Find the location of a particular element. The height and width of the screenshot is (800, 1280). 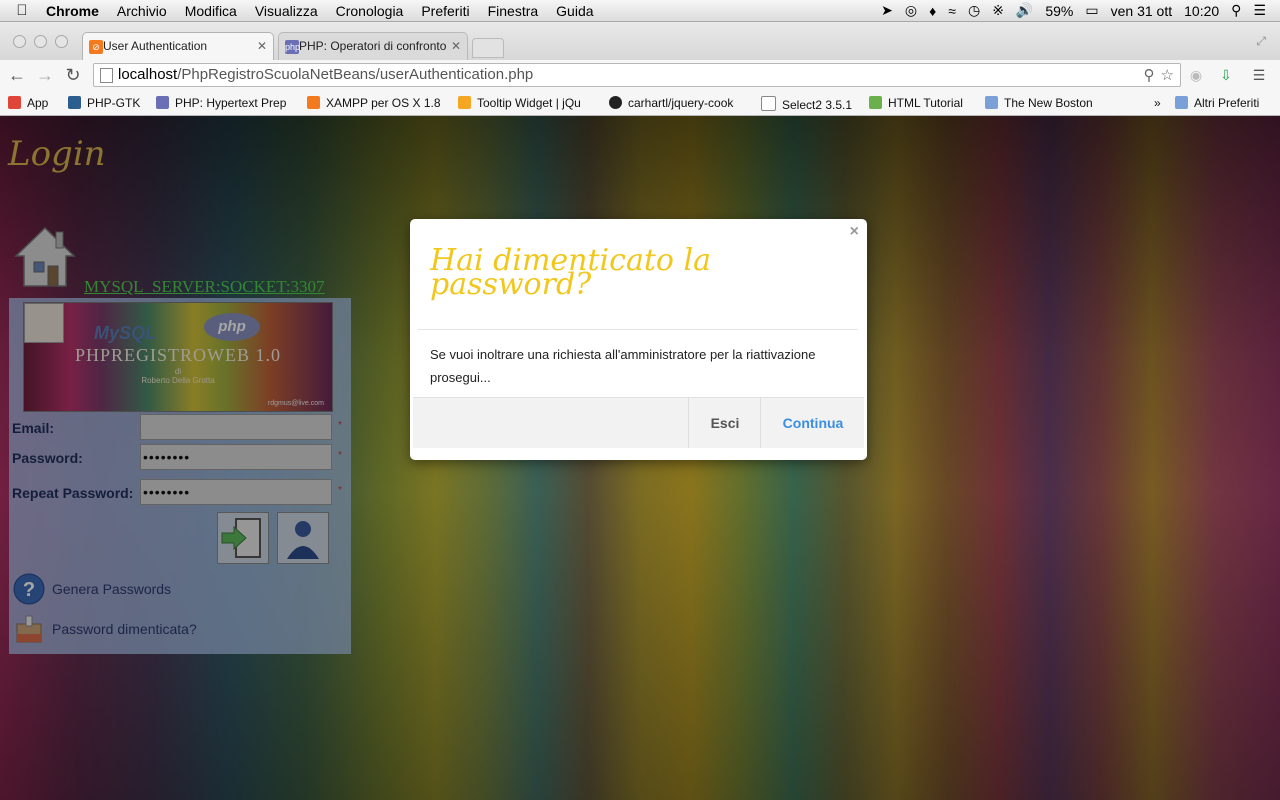

continue-button: Continua is located at coordinates (812, 423).